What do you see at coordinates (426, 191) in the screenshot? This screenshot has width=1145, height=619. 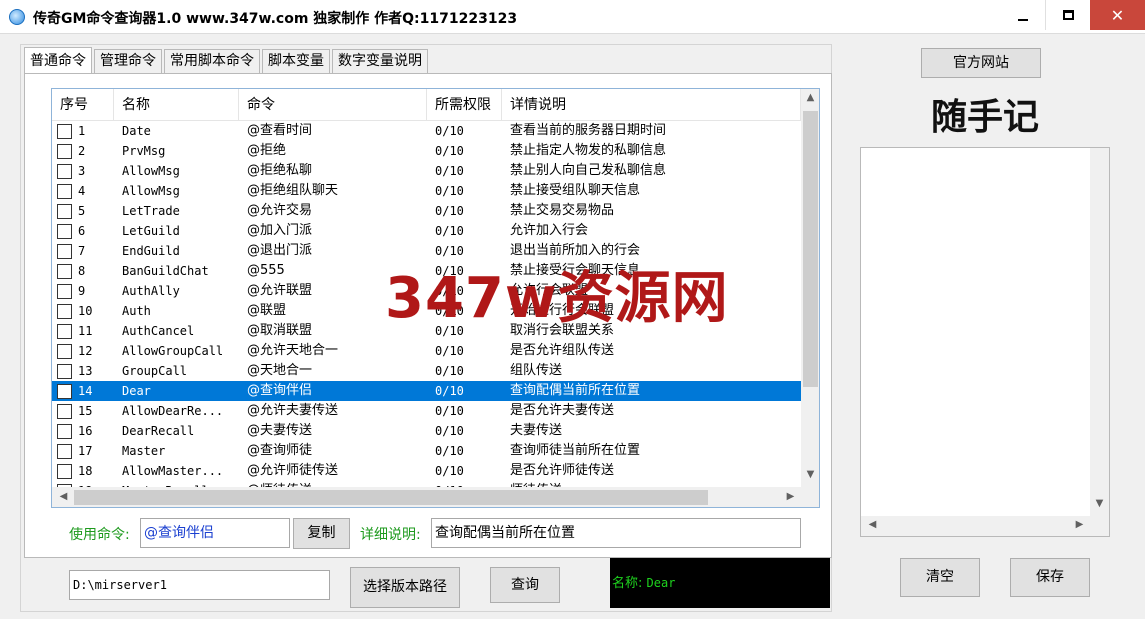 I see `table-row: 4 AllowMsg @拒绝组队聊天 0/10 禁止接受组队聊天信息` at bounding box center [426, 191].